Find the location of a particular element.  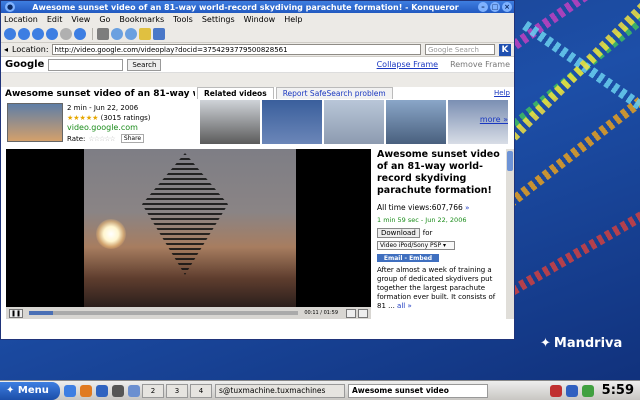

forward-icon is located at coordinates (24, 33).